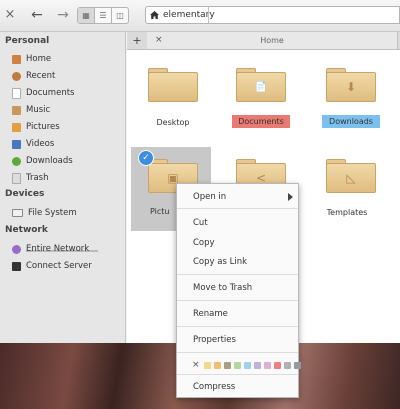 The width and height of the screenshot is (400, 409). Describe the element at coordinates (173, 84) in the screenshot. I see `folder-icon` at that location.